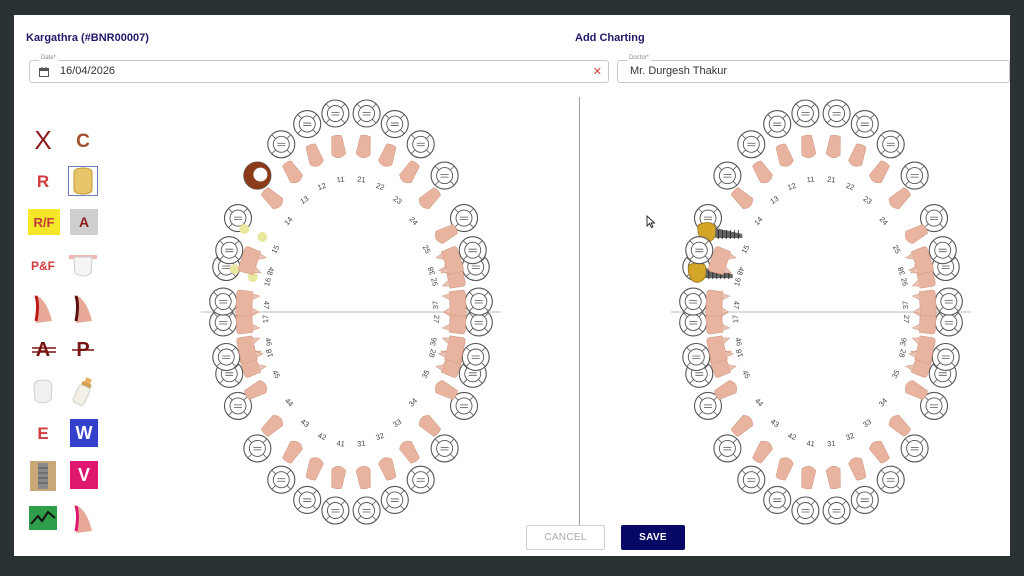  Describe the element at coordinates (43, 308) in the screenshot. I see `tool-root-red` at that location.